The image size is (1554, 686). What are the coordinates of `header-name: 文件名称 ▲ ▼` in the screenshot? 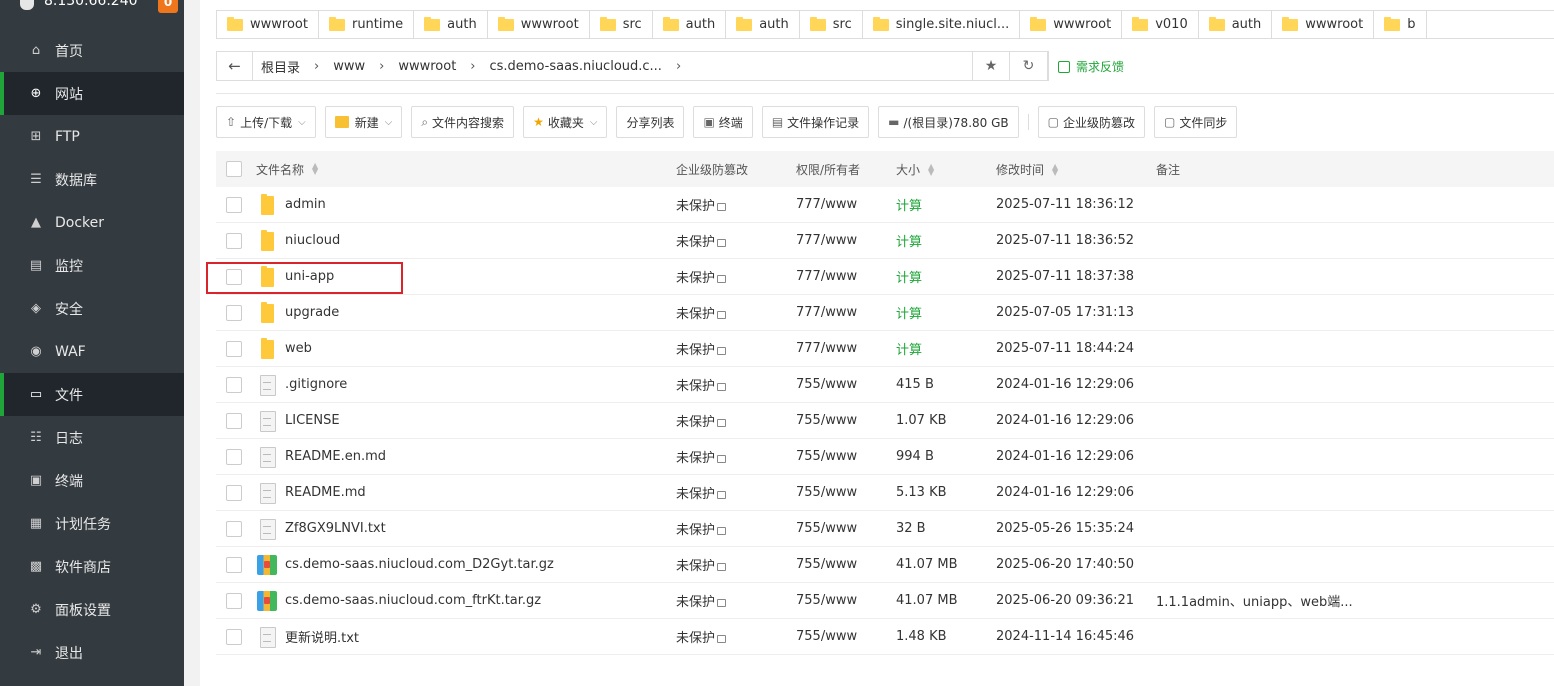 It's located at (466, 169).